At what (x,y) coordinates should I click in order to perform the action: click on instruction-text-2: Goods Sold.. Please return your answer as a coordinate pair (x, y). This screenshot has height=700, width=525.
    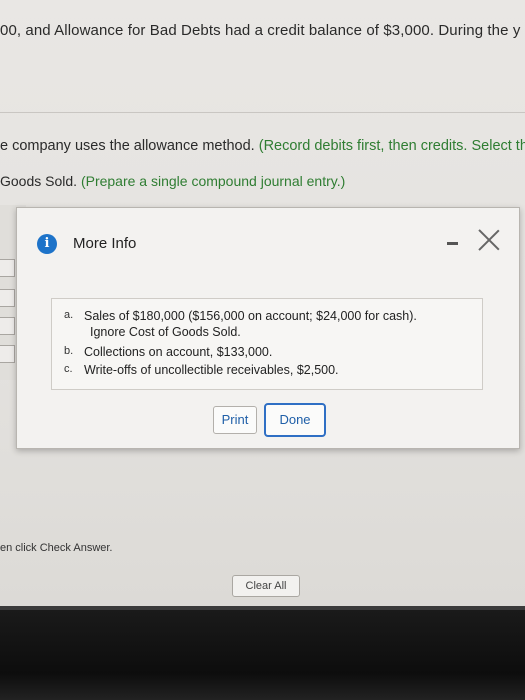
    Looking at the image, I should click on (40, 181).